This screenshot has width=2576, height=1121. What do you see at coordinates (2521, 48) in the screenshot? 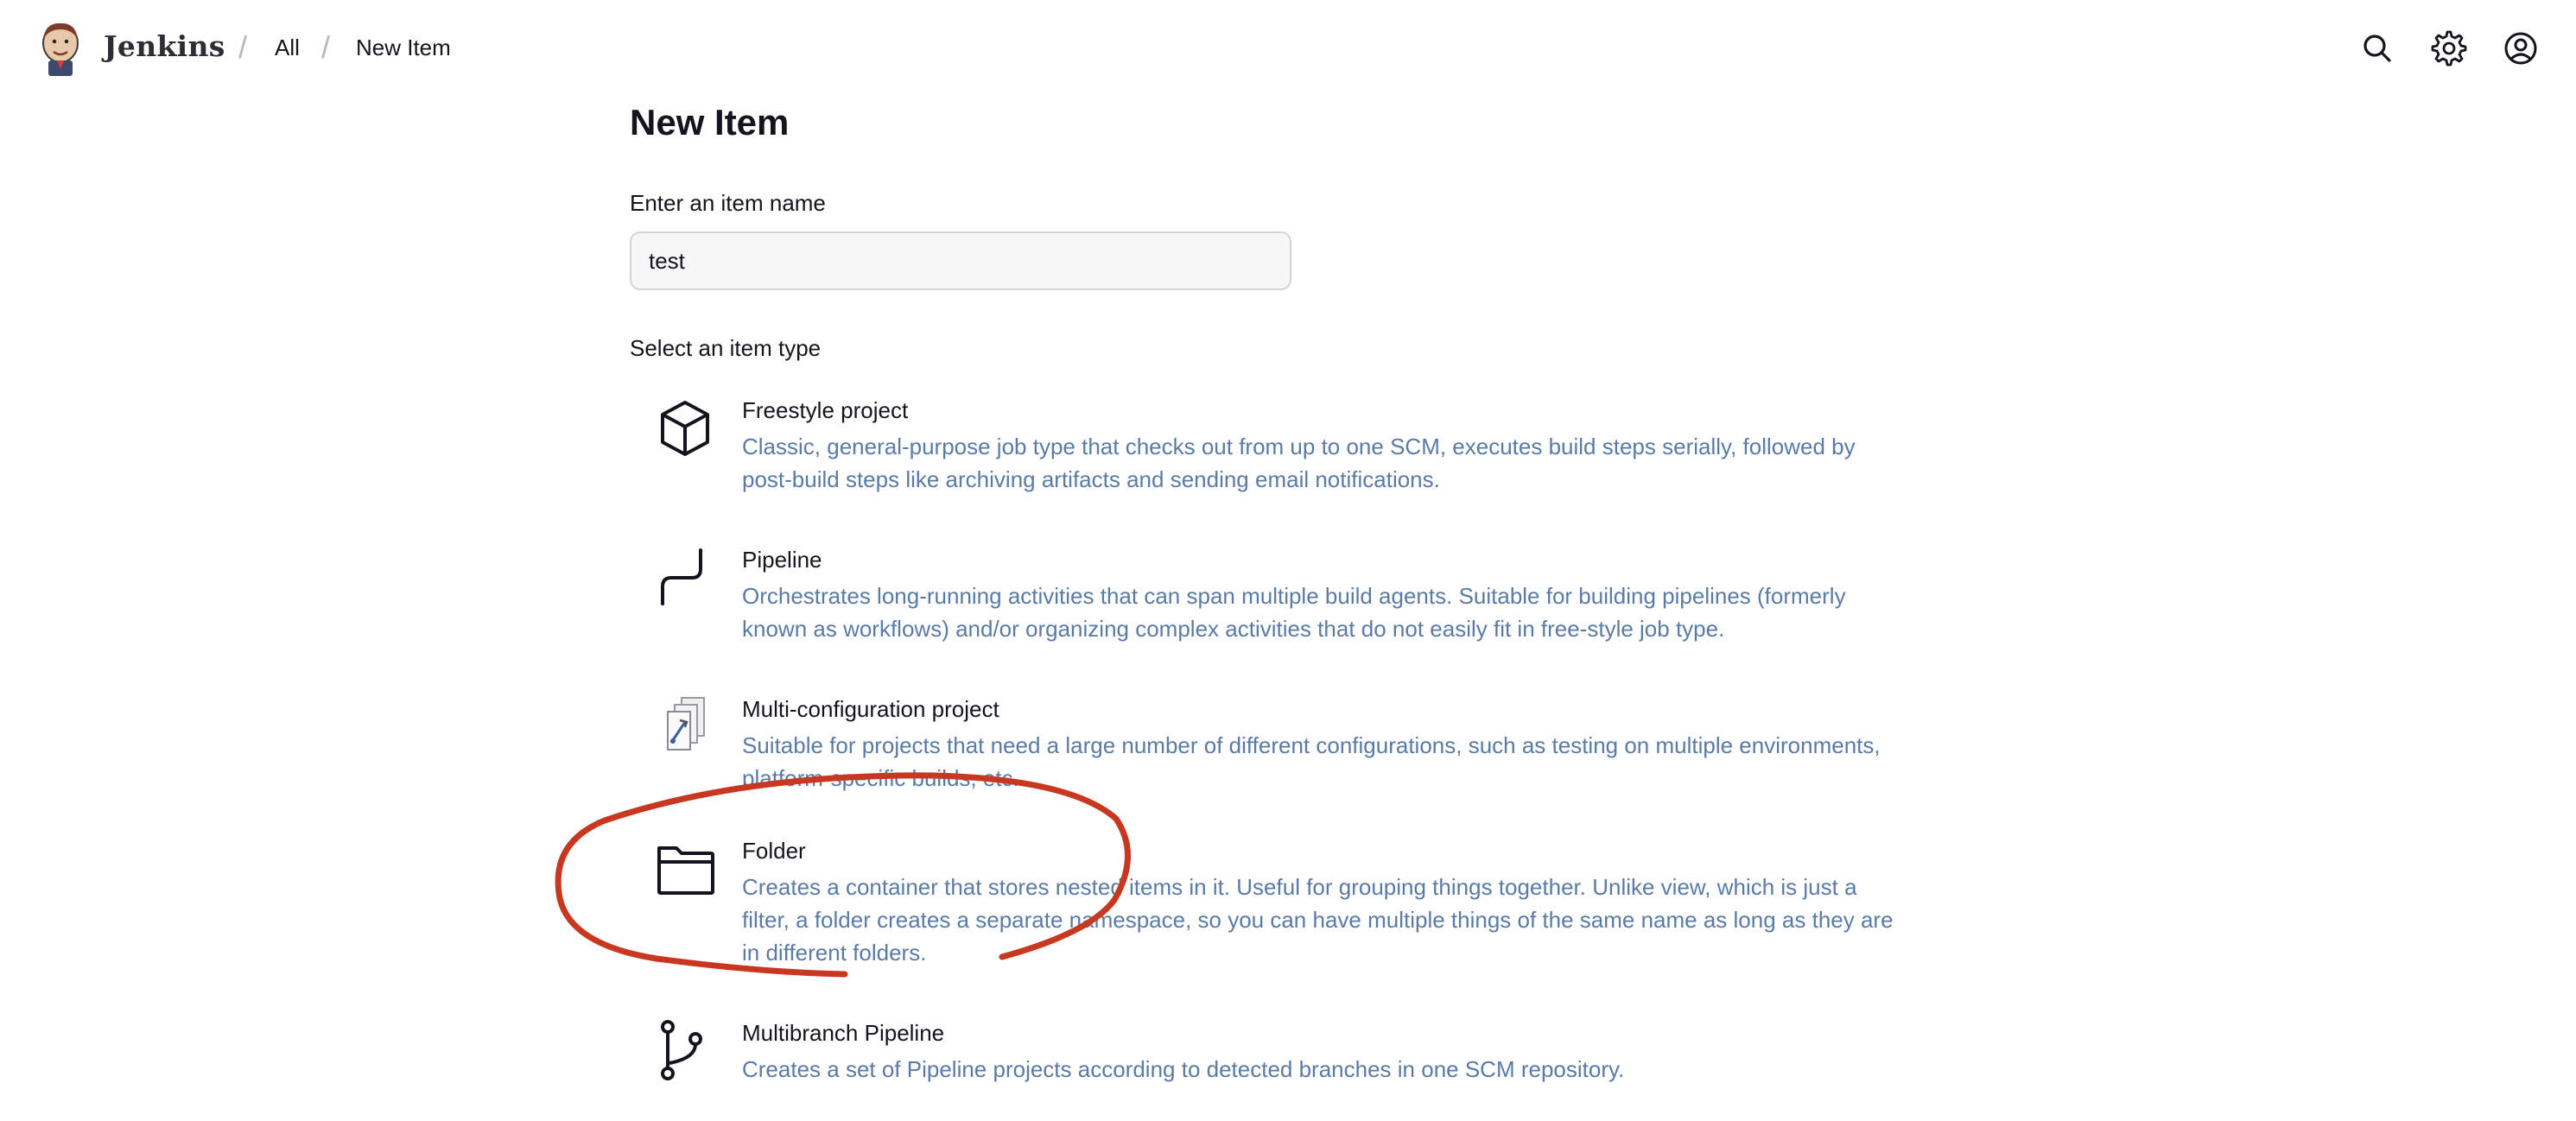
I see `user-circle-icon` at bounding box center [2521, 48].